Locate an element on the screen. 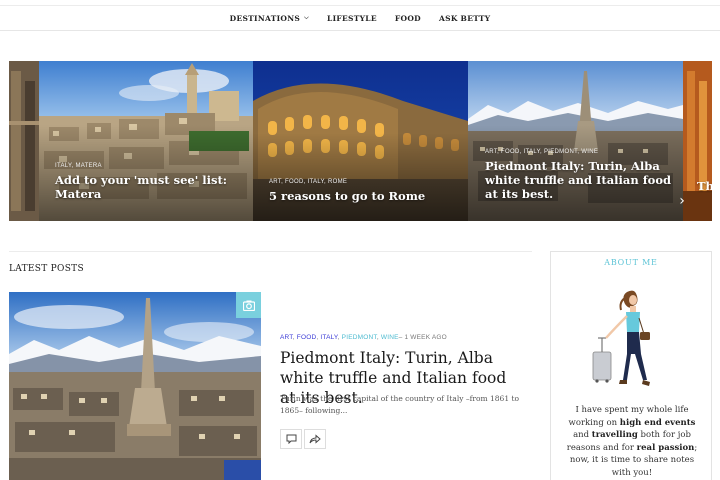  about-text-bold: real passion is located at coordinates (665, 447).